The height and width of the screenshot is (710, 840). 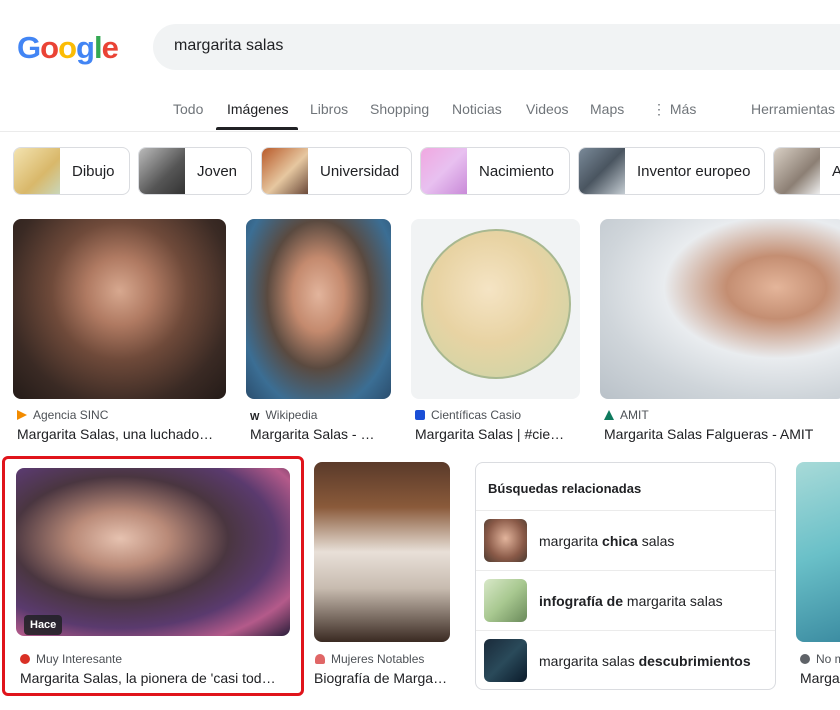 I want to click on tab-mas: ⋮ Más, so click(x=674, y=109).